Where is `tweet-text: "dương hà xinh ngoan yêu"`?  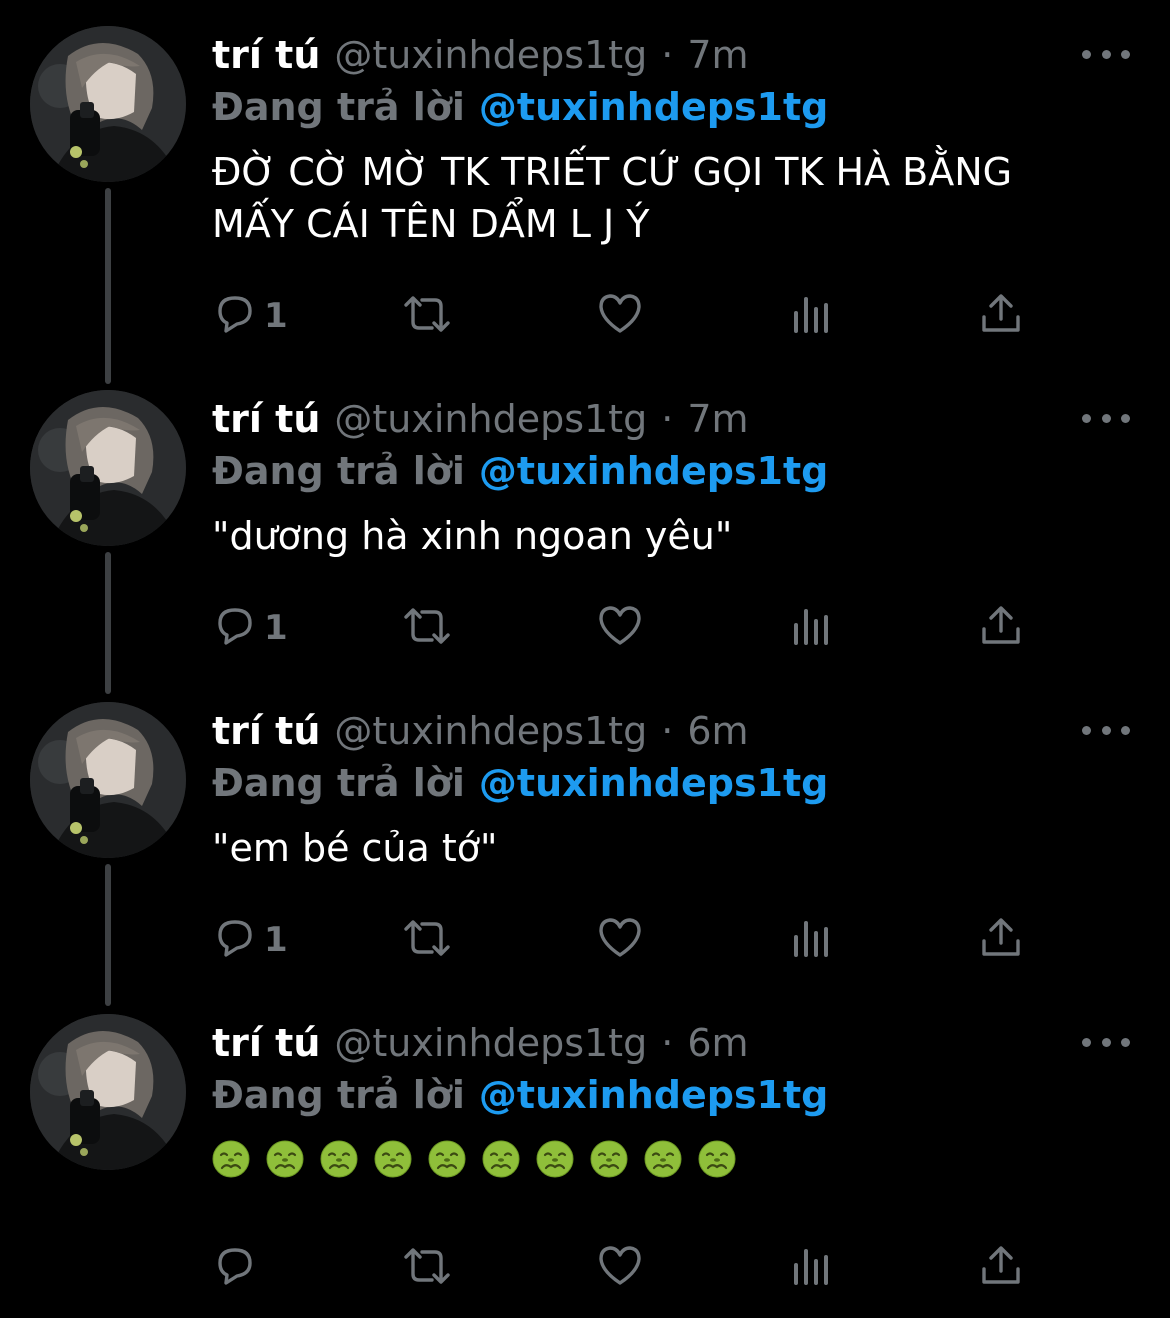
tweet-text: "dương hà xinh ngoan yêu" is located at coordinates (472, 536).